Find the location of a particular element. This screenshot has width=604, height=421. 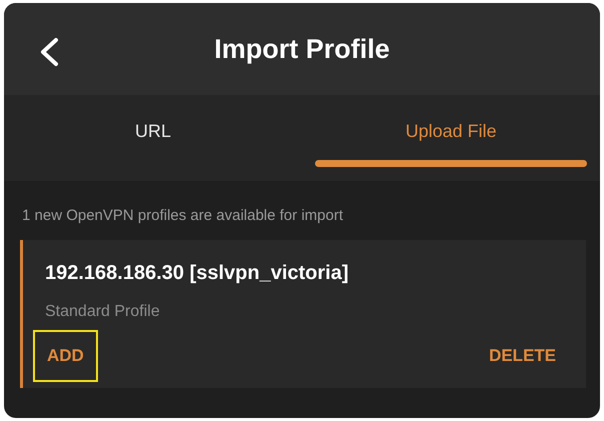

tab: Upload File is located at coordinates (451, 138).